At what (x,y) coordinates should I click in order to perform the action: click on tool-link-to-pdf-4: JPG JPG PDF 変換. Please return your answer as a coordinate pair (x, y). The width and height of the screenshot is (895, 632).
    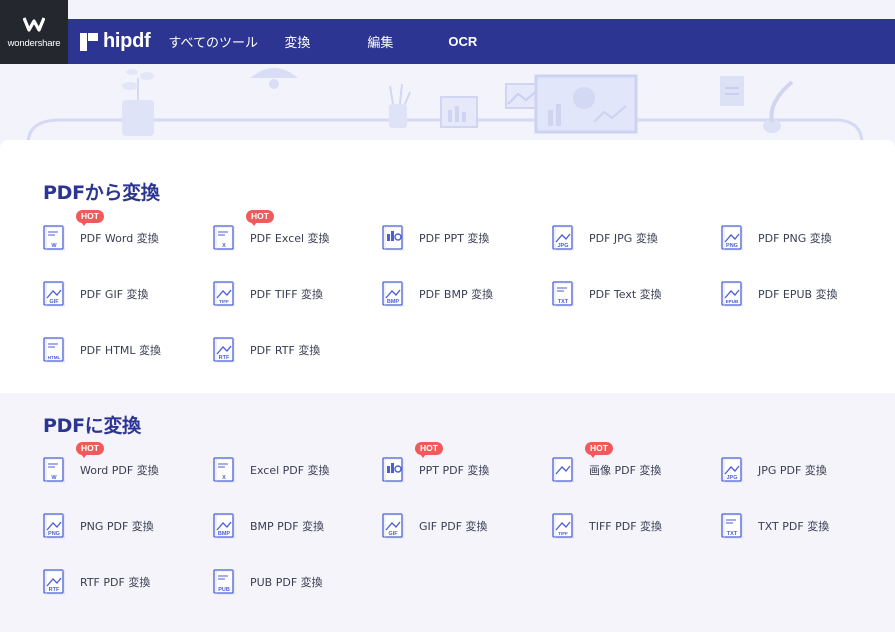
    Looking at the image, I should click on (774, 470).